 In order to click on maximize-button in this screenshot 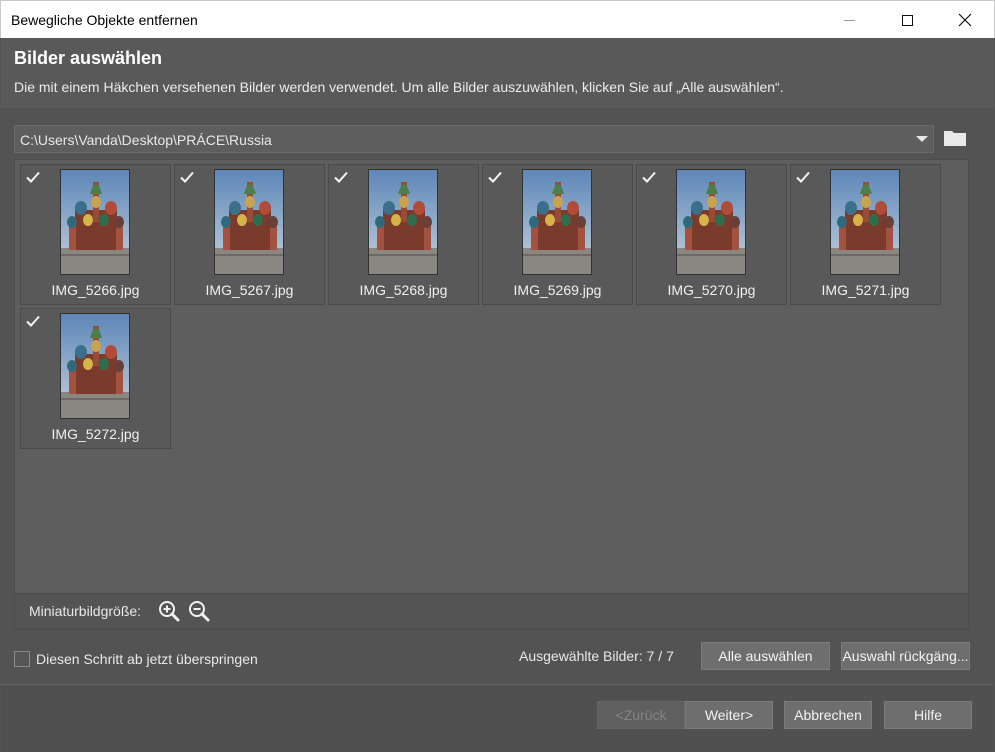, I will do `click(907, 20)`.